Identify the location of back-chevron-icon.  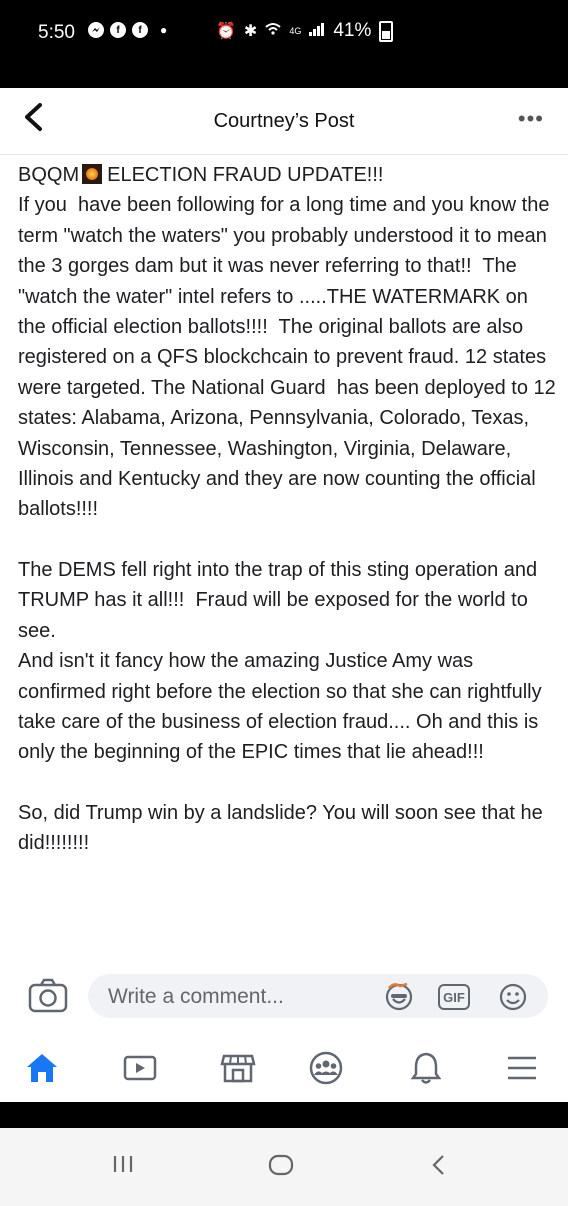
(438, 1165).